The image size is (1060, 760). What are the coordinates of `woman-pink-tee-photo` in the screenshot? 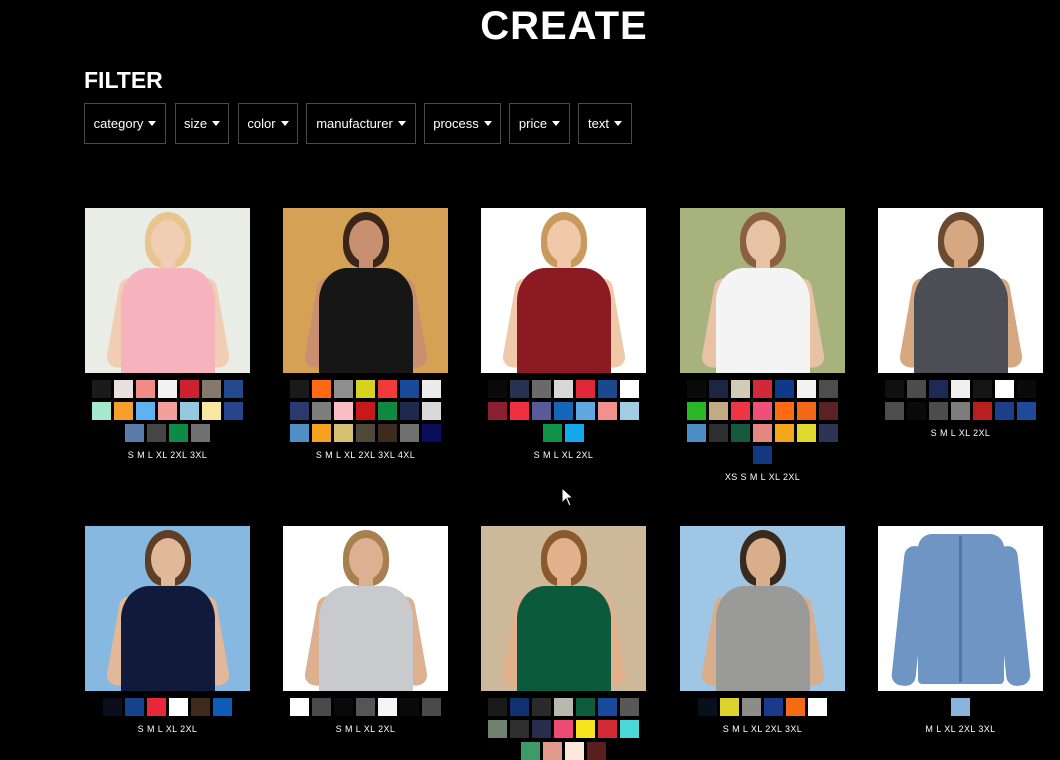 It's located at (167, 290).